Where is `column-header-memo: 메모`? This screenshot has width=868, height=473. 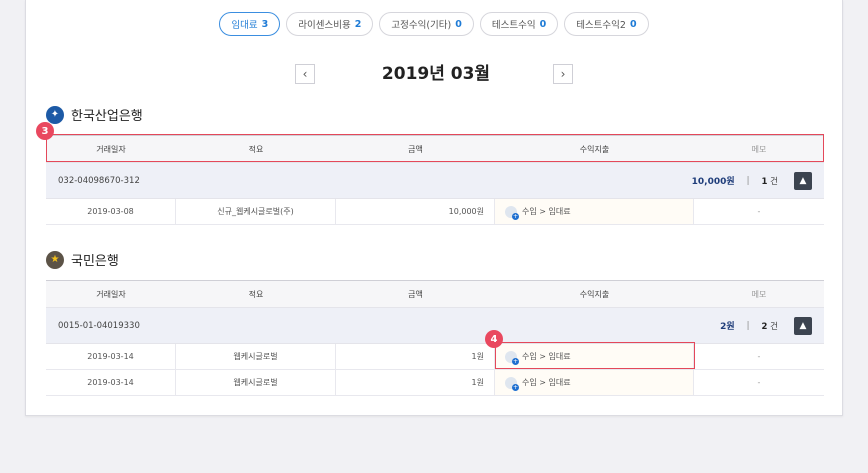 column-header-memo: 메모 is located at coordinates (759, 294).